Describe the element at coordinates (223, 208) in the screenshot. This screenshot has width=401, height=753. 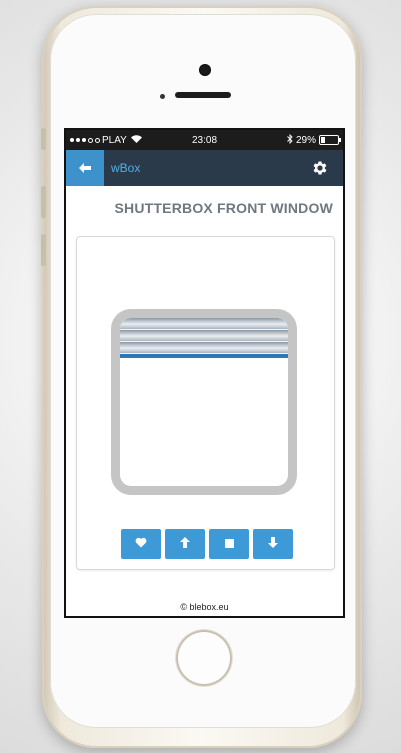
I see `device-title: SHUTTERBOX FRONT WINDOW` at that location.